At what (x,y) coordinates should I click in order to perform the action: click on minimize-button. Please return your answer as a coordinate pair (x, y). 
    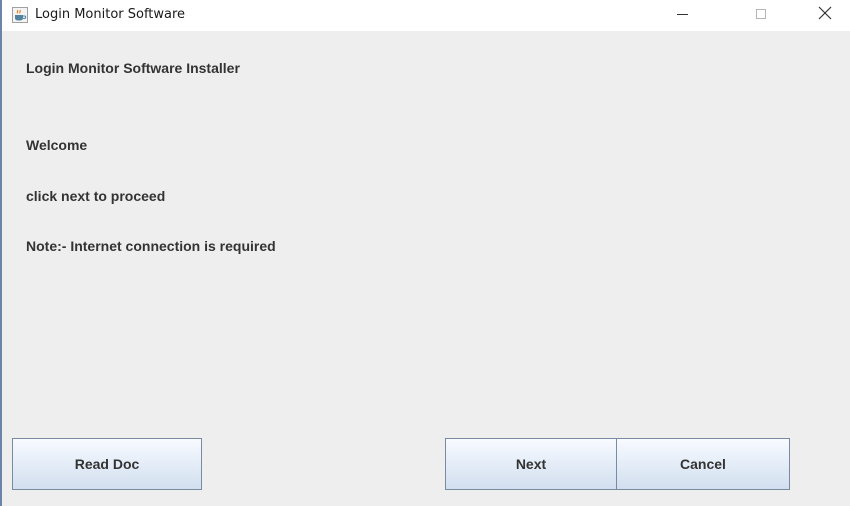
    Looking at the image, I should click on (683, 15).